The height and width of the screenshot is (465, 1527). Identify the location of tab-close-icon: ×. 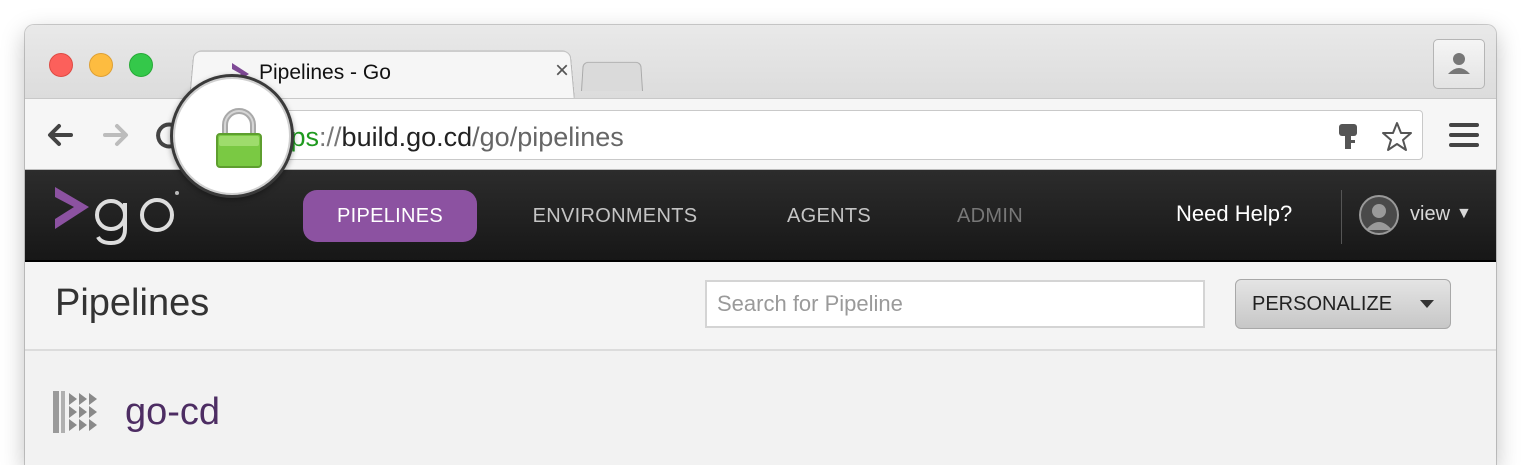
(562, 71).